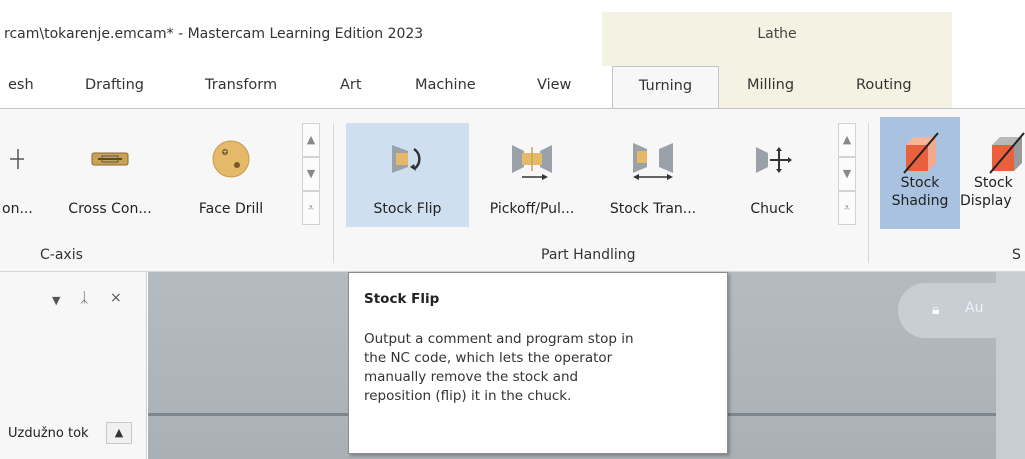 This screenshot has width=1025, height=459. Describe the element at coordinates (17, 159) in the screenshot. I see `c-axis-contour-icon` at that location.